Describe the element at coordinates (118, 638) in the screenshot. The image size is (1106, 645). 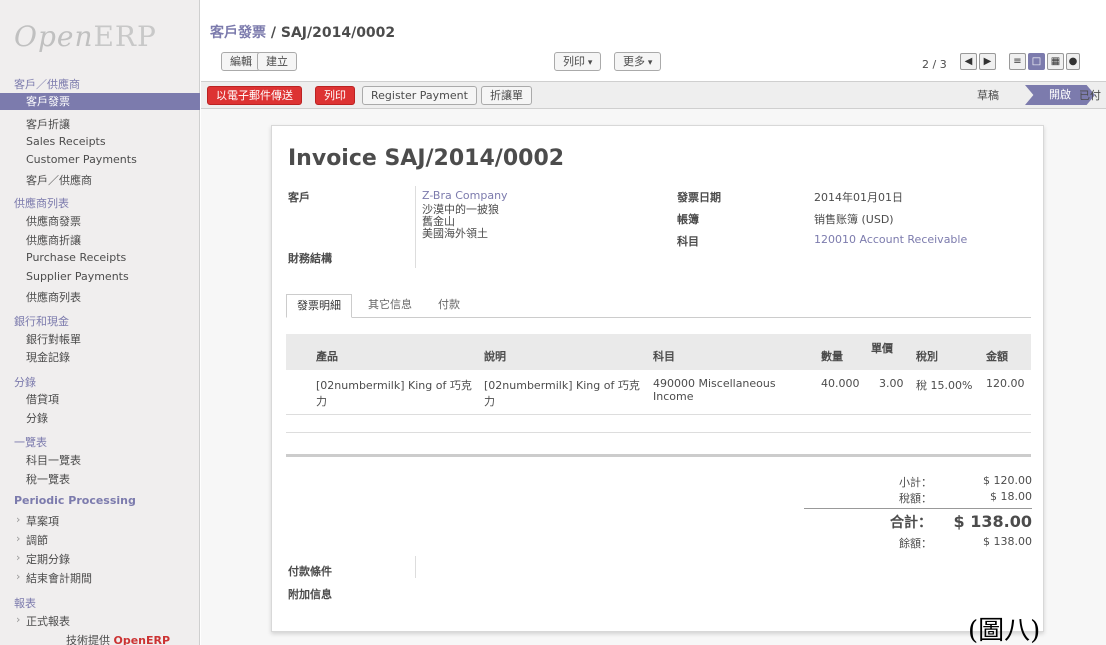
I see `powered-by: 技術提供 OpenERP` at that location.